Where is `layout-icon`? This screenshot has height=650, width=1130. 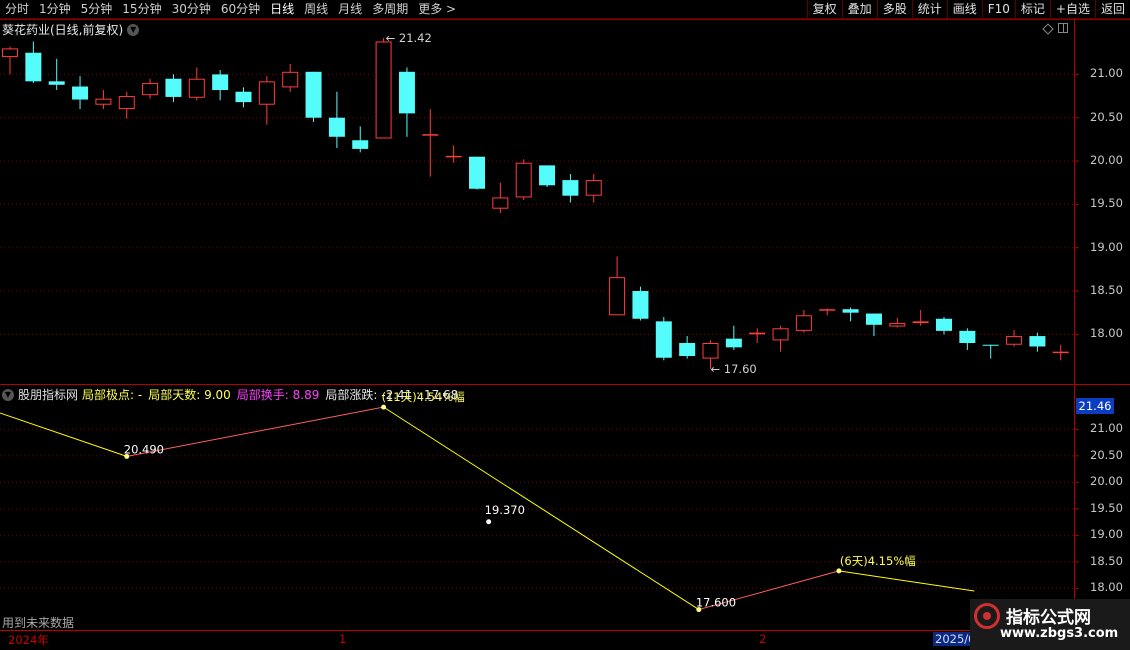
layout-icon is located at coordinates (1063, 28).